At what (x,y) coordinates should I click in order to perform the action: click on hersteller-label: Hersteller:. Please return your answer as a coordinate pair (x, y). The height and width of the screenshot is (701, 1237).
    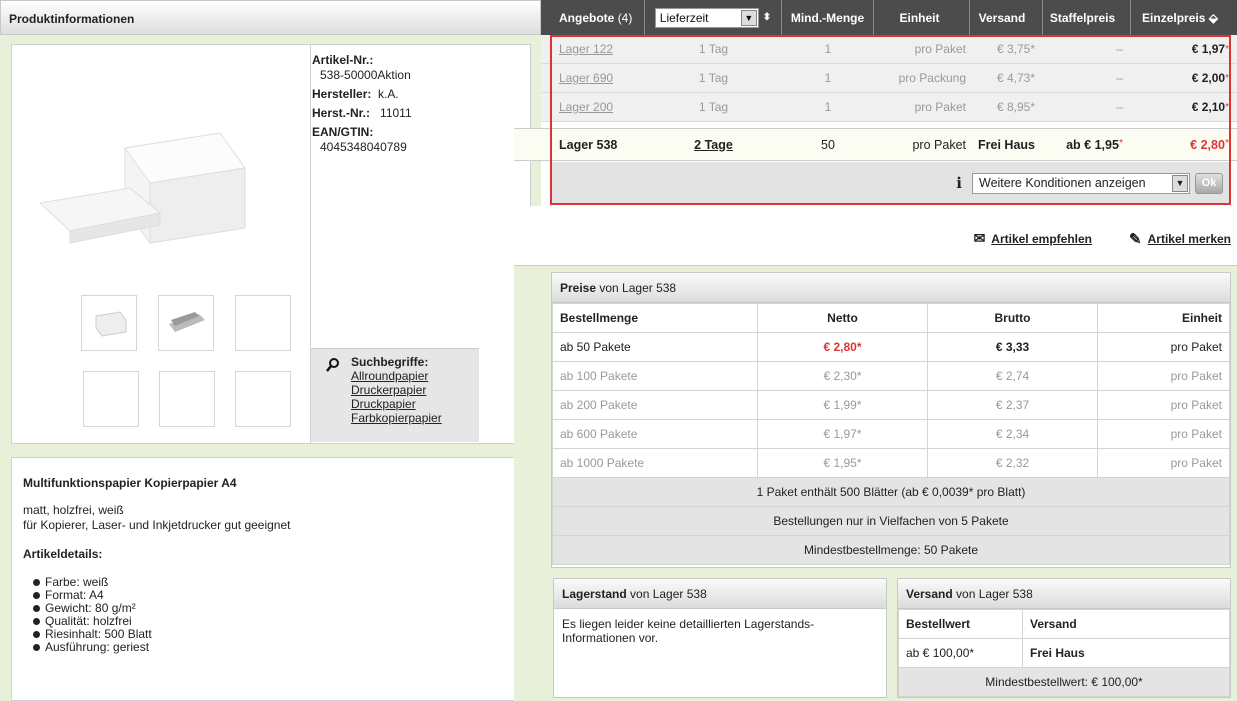
    Looking at the image, I should click on (342, 94).